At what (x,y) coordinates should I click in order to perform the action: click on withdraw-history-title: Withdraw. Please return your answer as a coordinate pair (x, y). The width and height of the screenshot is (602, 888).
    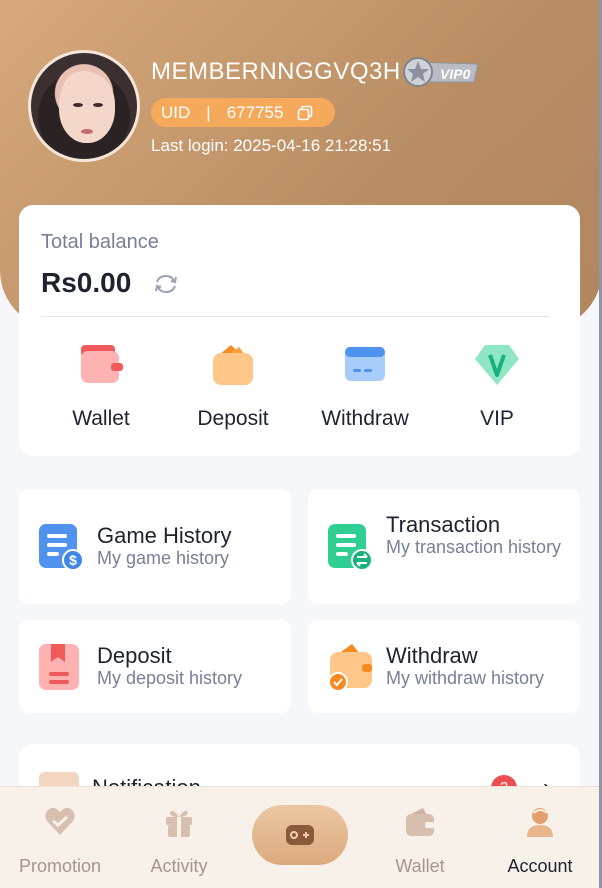
    Looking at the image, I should click on (432, 655).